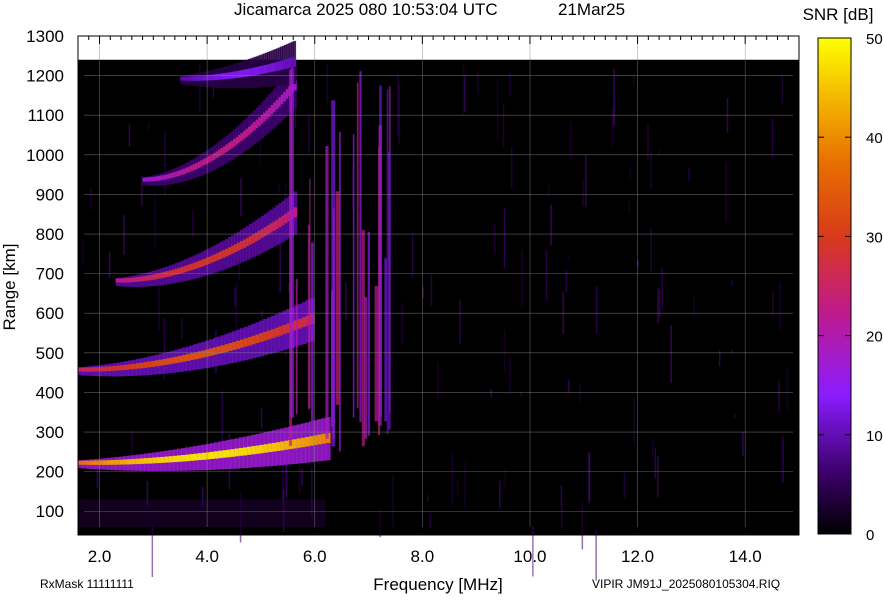 The image size is (884, 600). What do you see at coordinates (50, 313) in the screenshot?
I see `y-tick-label: 600` at bounding box center [50, 313].